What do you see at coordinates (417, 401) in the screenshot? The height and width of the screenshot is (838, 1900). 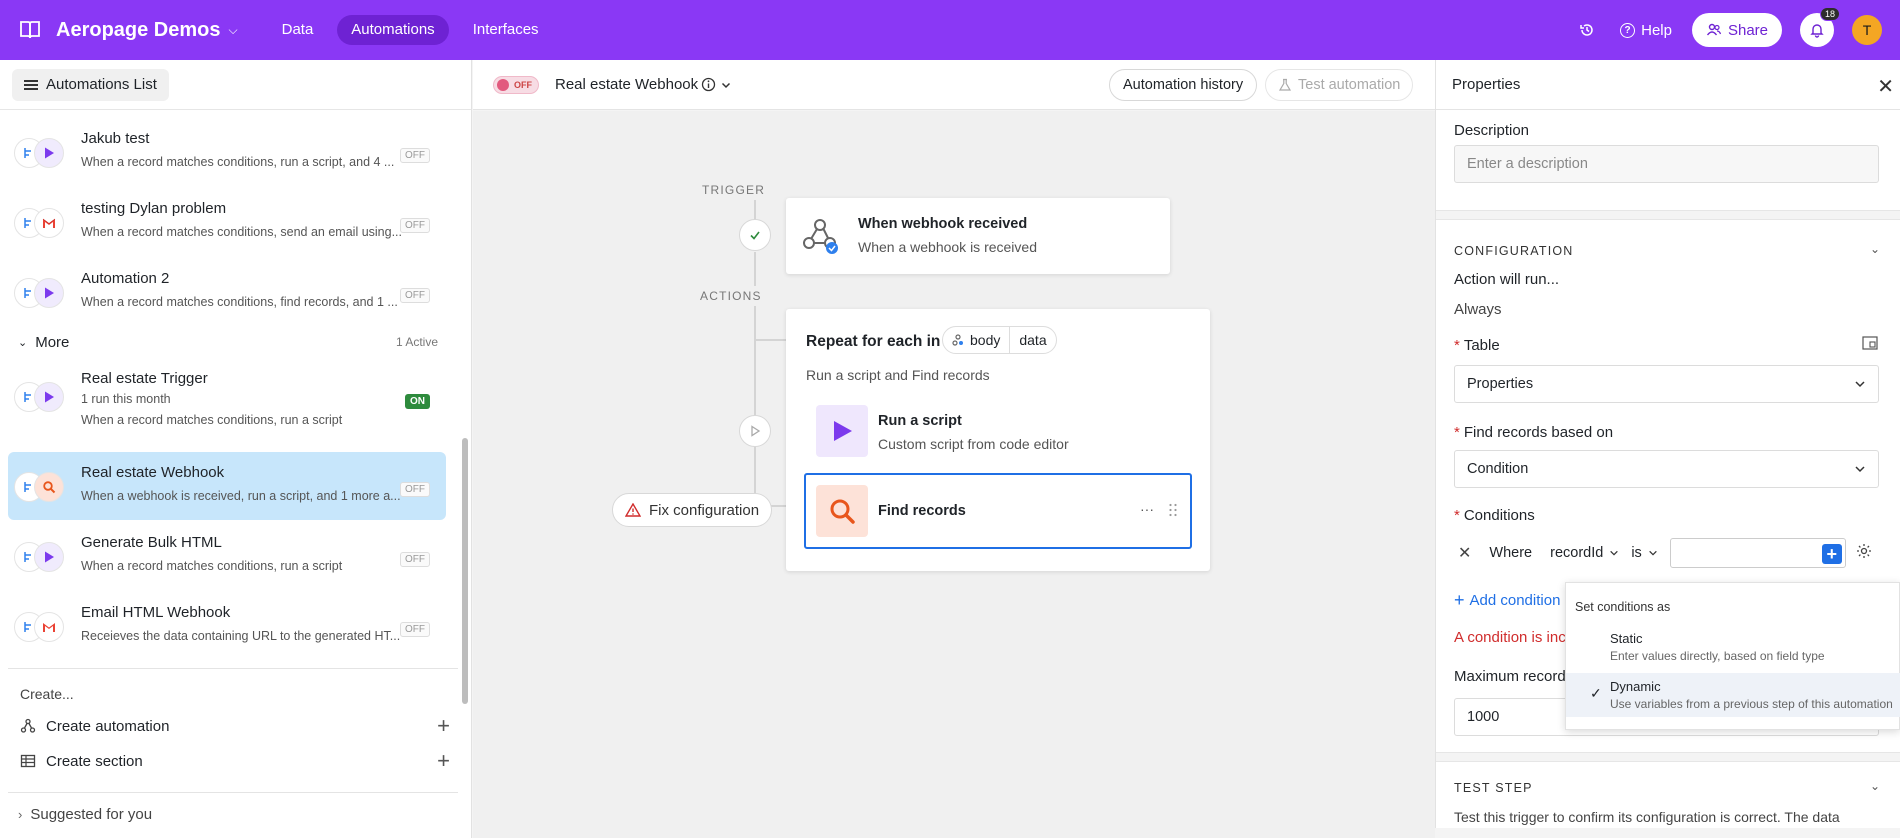 I see `status-badge: ON` at bounding box center [417, 401].